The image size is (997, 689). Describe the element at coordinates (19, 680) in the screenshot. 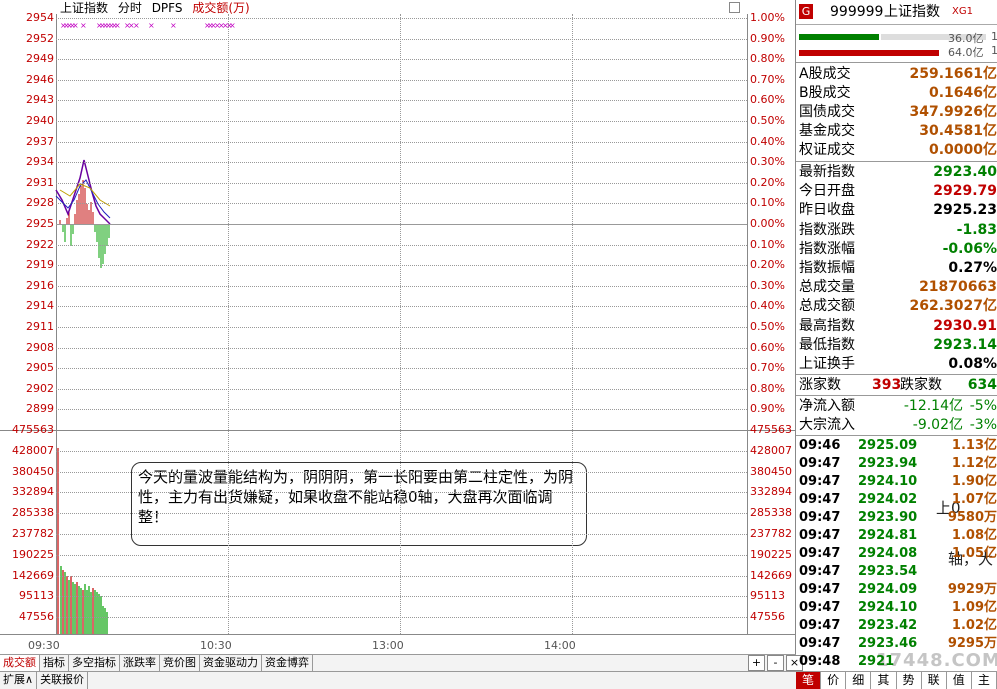

I see `tab2-0: 扩展∧` at that location.